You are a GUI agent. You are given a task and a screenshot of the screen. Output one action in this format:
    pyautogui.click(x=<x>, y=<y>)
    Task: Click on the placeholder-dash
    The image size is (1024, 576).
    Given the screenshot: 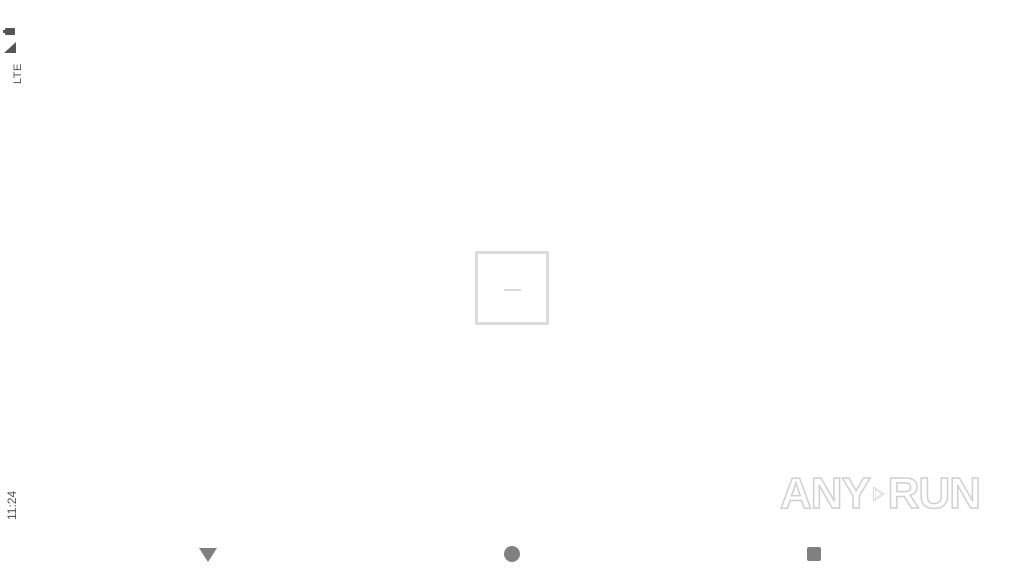 What is the action you would take?
    pyautogui.click(x=512, y=290)
    